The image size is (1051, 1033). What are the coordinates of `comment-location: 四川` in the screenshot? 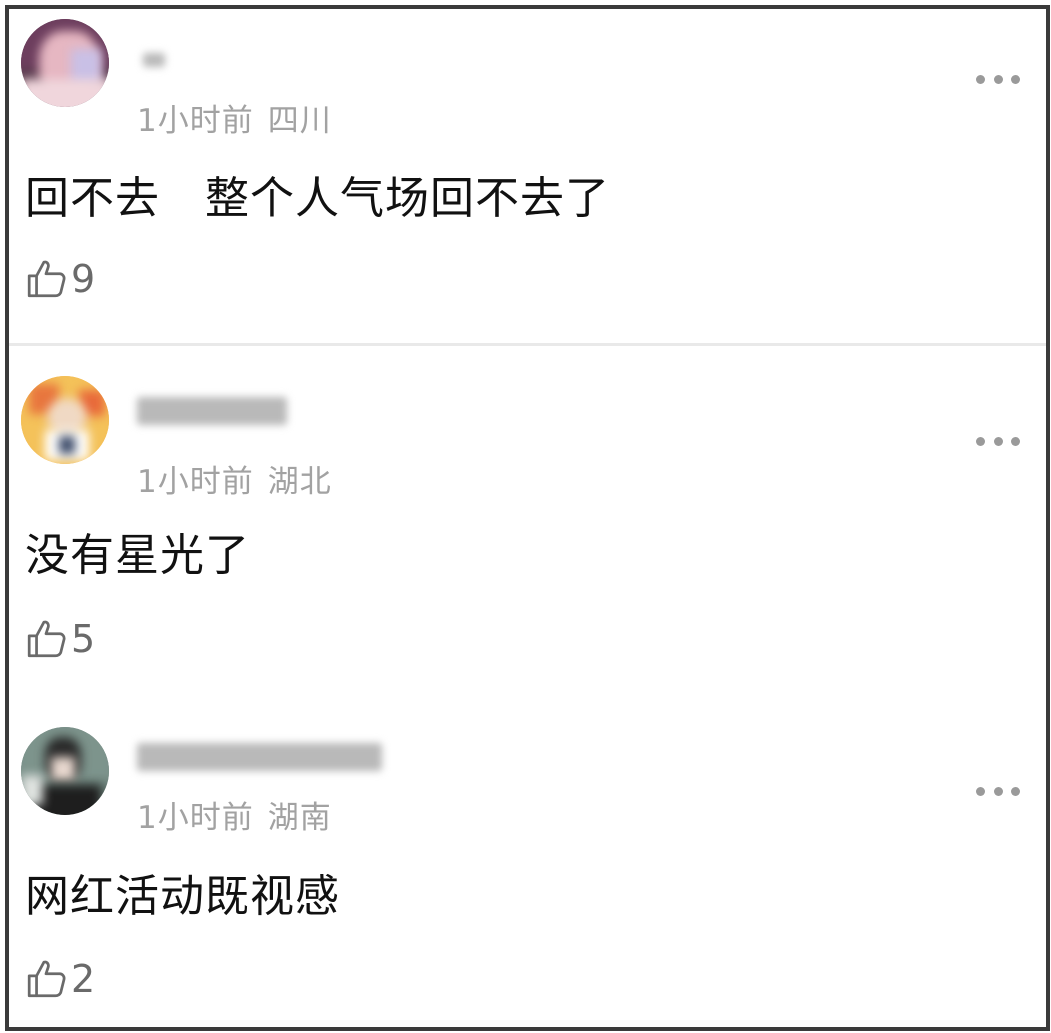 It's located at (299, 121).